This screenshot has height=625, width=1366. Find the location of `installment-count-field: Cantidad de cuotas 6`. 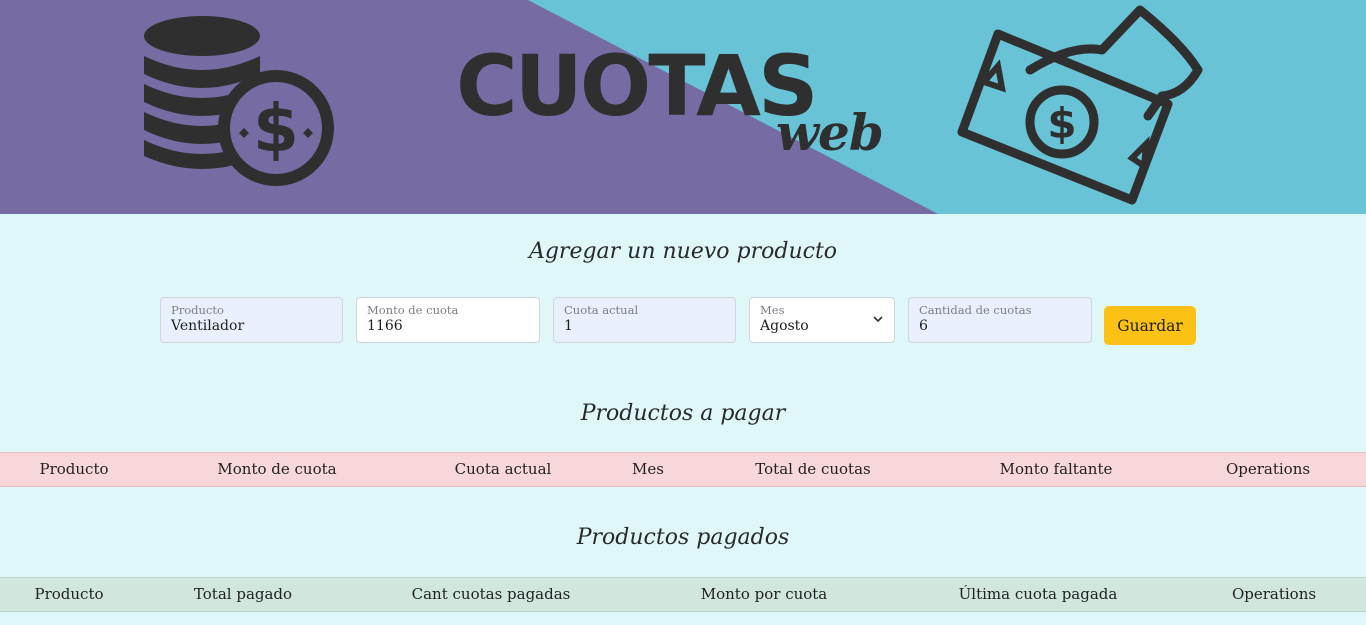

installment-count-field: Cantidad de cuotas 6 is located at coordinates (1000, 320).